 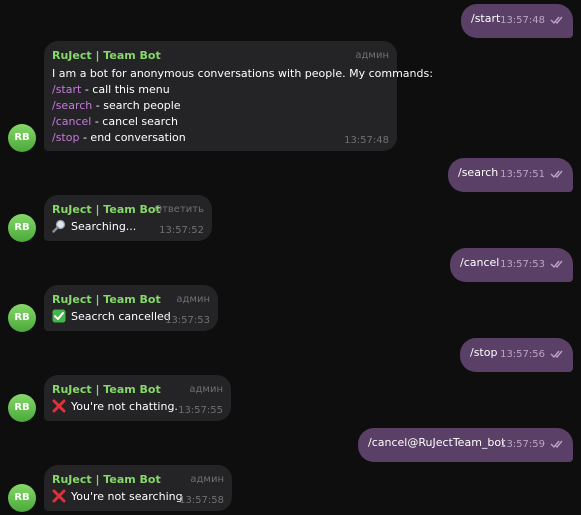 What do you see at coordinates (127, 496) in the screenshot?
I see `message-text: You're not searching` at bounding box center [127, 496].